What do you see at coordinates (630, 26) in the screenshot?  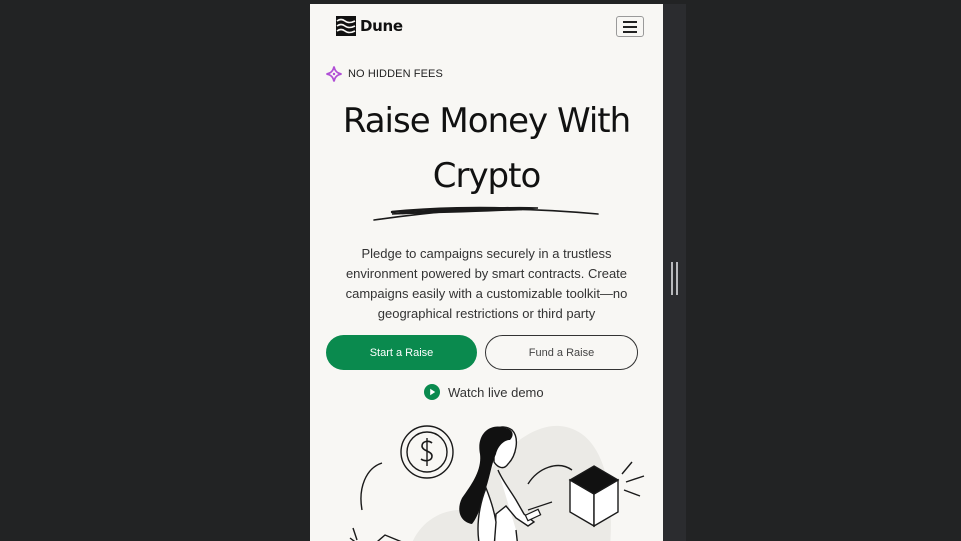 I see `menu-button` at bounding box center [630, 26].